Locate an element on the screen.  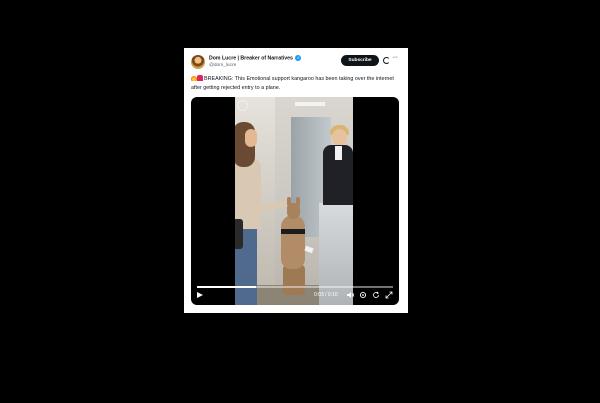
progress-bar is located at coordinates (295, 287).